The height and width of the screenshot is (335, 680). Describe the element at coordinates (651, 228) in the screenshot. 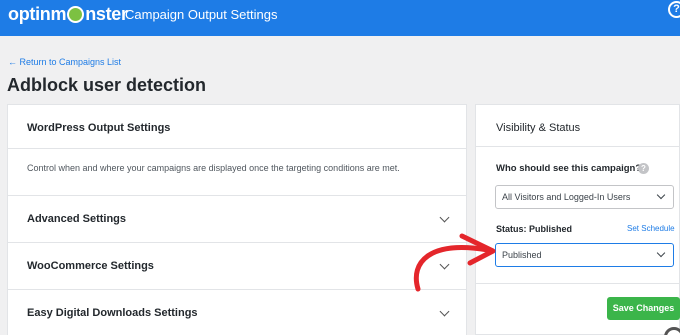

I see `set-schedule-link: Set Schedule` at that location.